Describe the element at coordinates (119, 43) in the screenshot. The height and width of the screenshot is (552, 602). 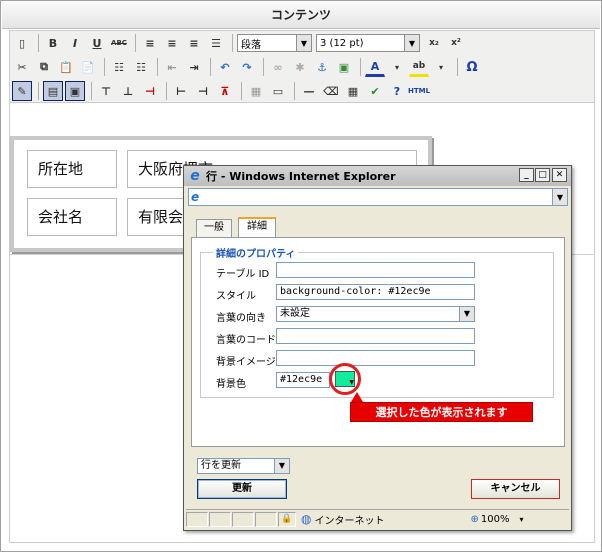
I see `strikethrough-button: ABC` at that location.